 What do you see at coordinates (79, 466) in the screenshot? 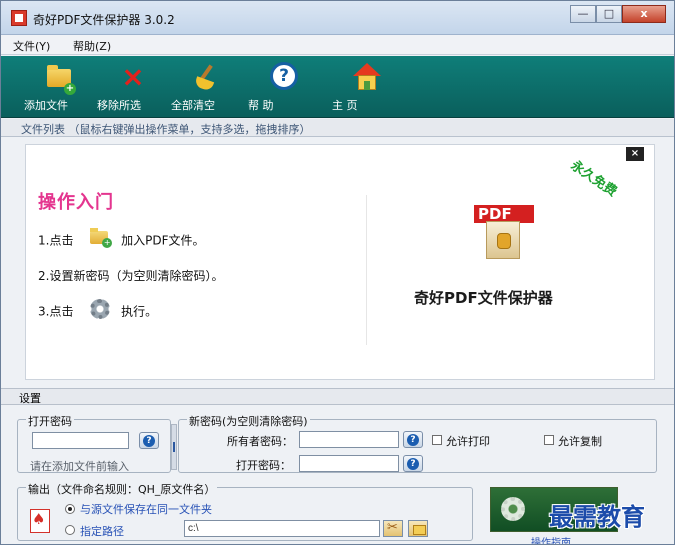
I see `open-password-hint: 请在添加文件前输入` at bounding box center [79, 466].